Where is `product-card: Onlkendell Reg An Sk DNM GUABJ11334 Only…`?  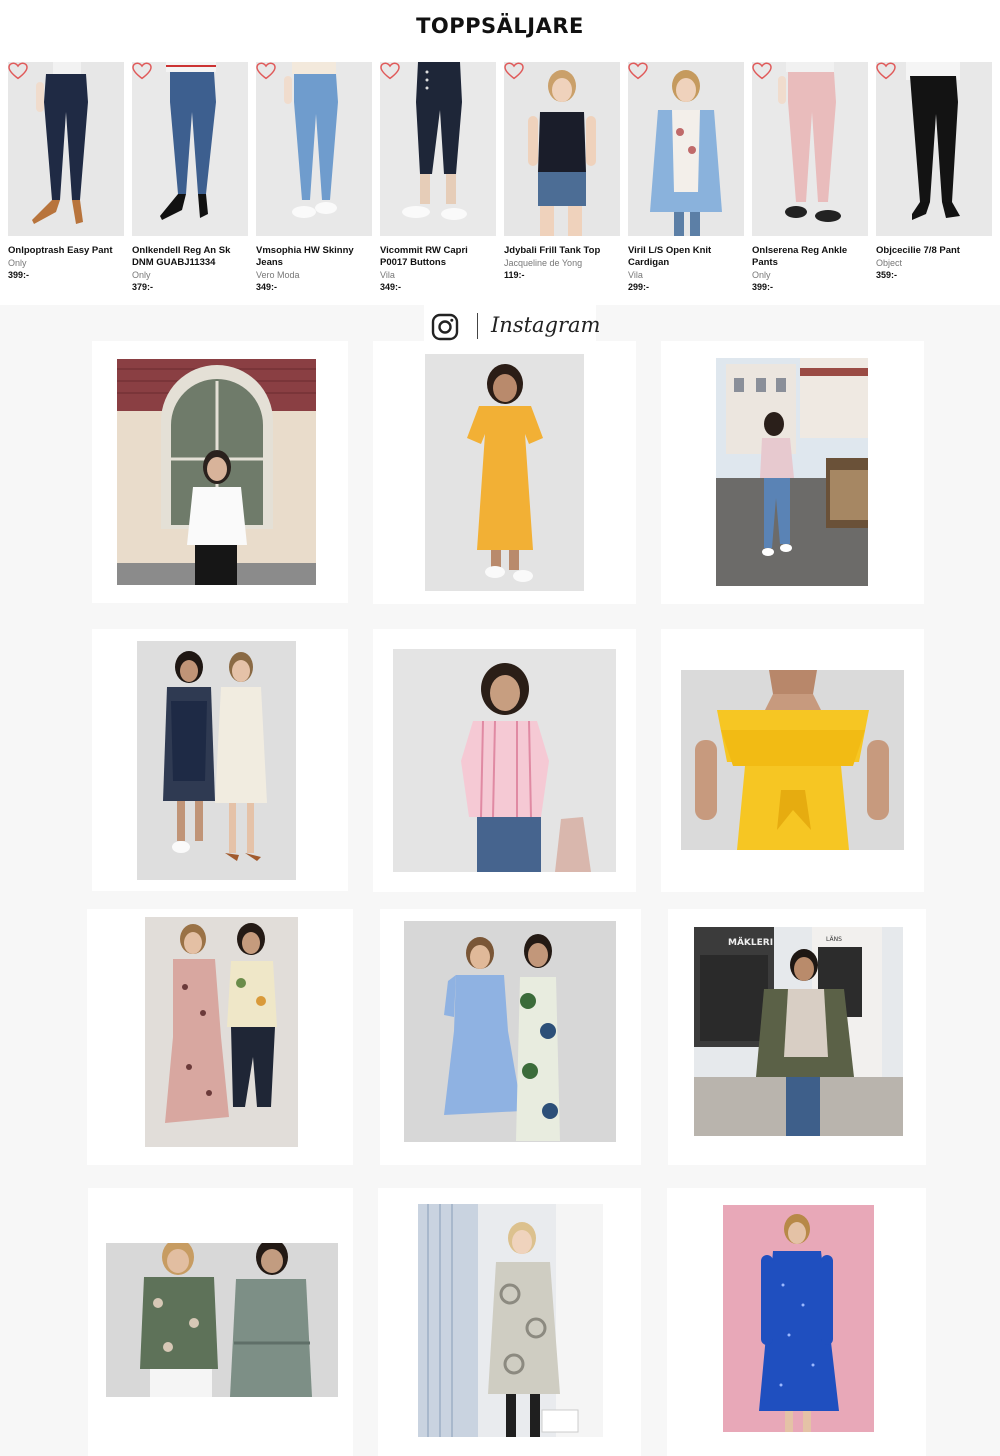
product-card: Onlkendell Reg An Sk DNM GUABJ11334 Only… is located at coordinates (190, 181).